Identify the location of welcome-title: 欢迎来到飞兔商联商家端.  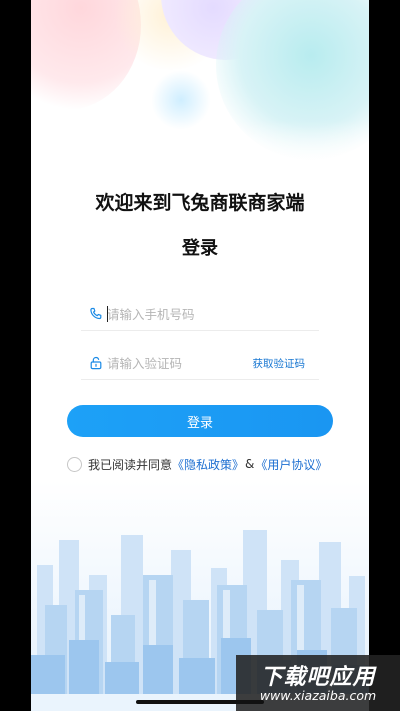
(200, 203).